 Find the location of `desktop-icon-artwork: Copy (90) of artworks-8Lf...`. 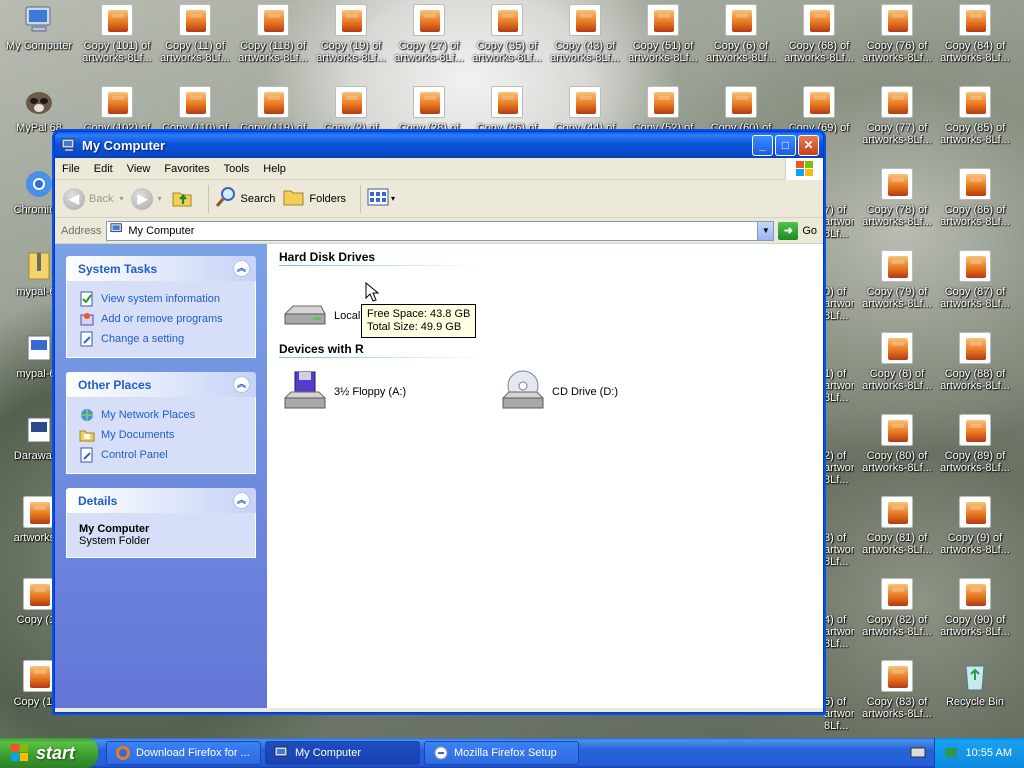

desktop-icon-artwork: Copy (90) of artworks-8Lf... is located at coordinates (975, 608).